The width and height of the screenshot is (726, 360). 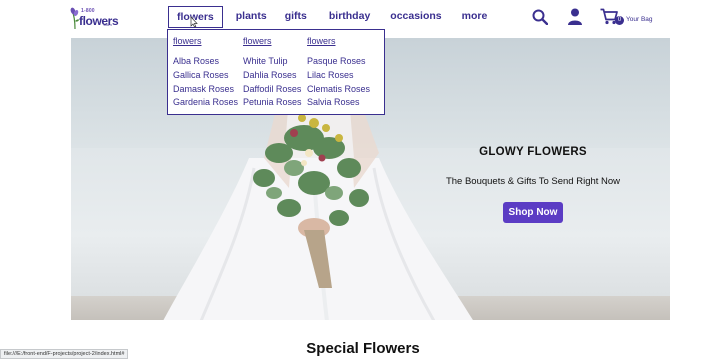 I want to click on hero-title: GLOWY FLOWERS, so click(x=533, y=152).